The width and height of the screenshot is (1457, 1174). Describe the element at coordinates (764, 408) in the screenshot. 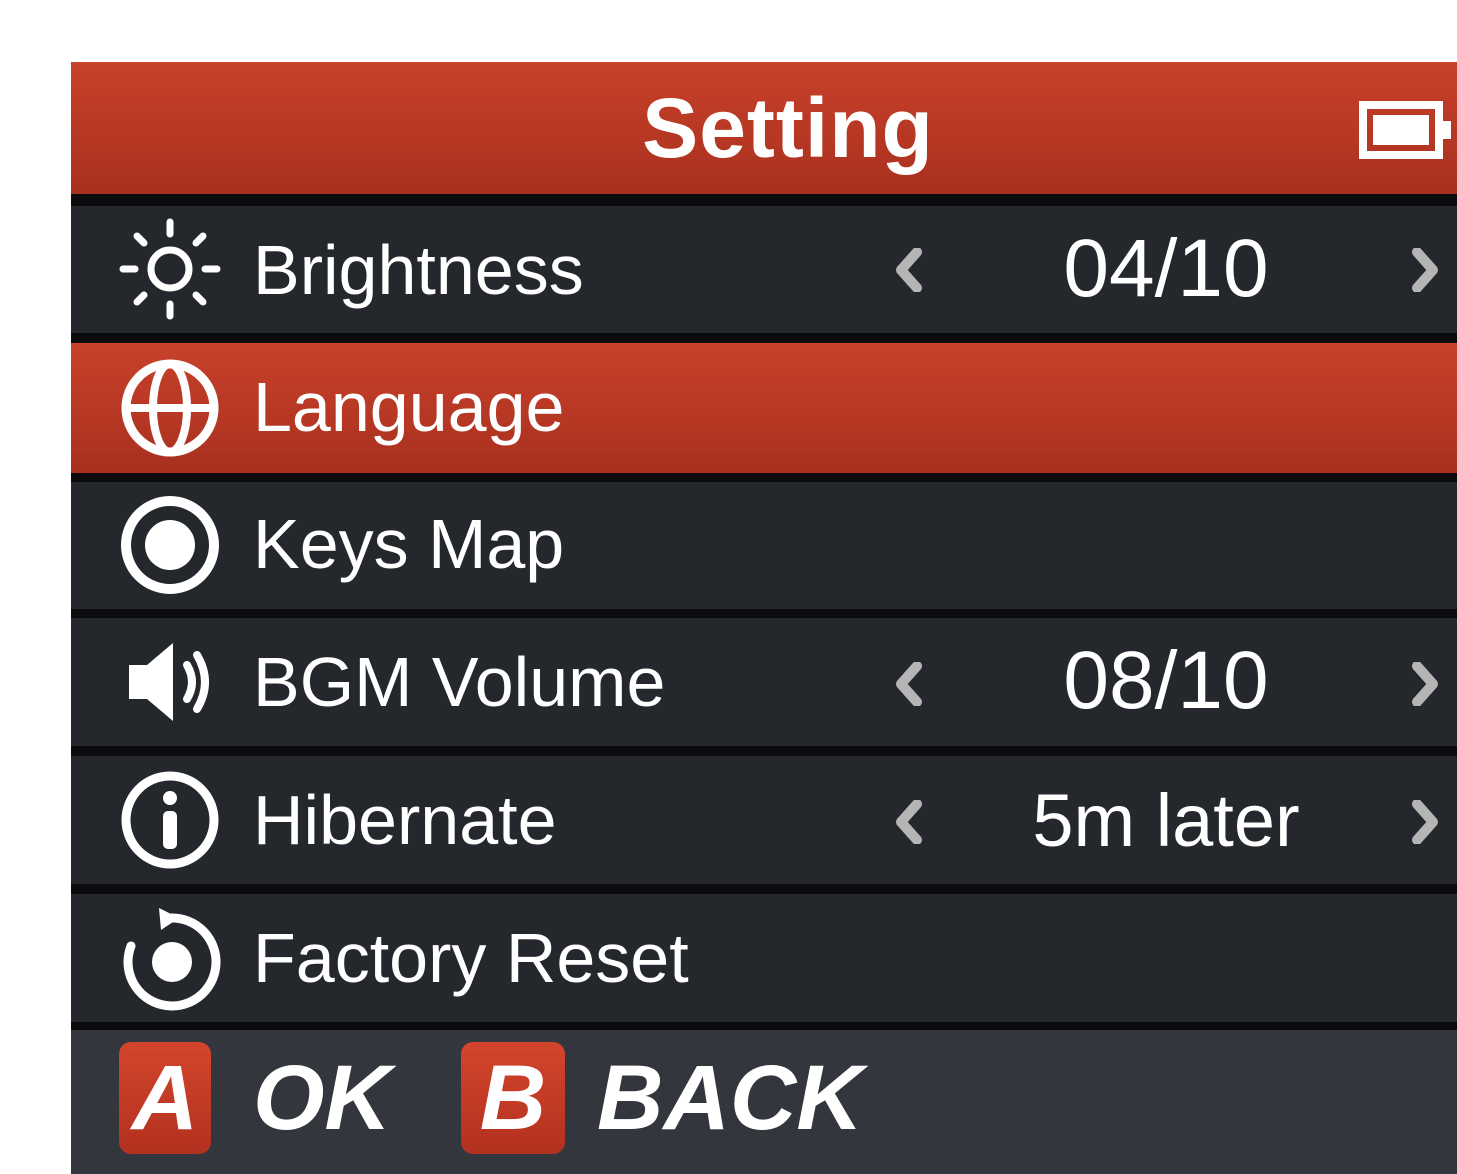

I see `menu-item-language: Language` at that location.